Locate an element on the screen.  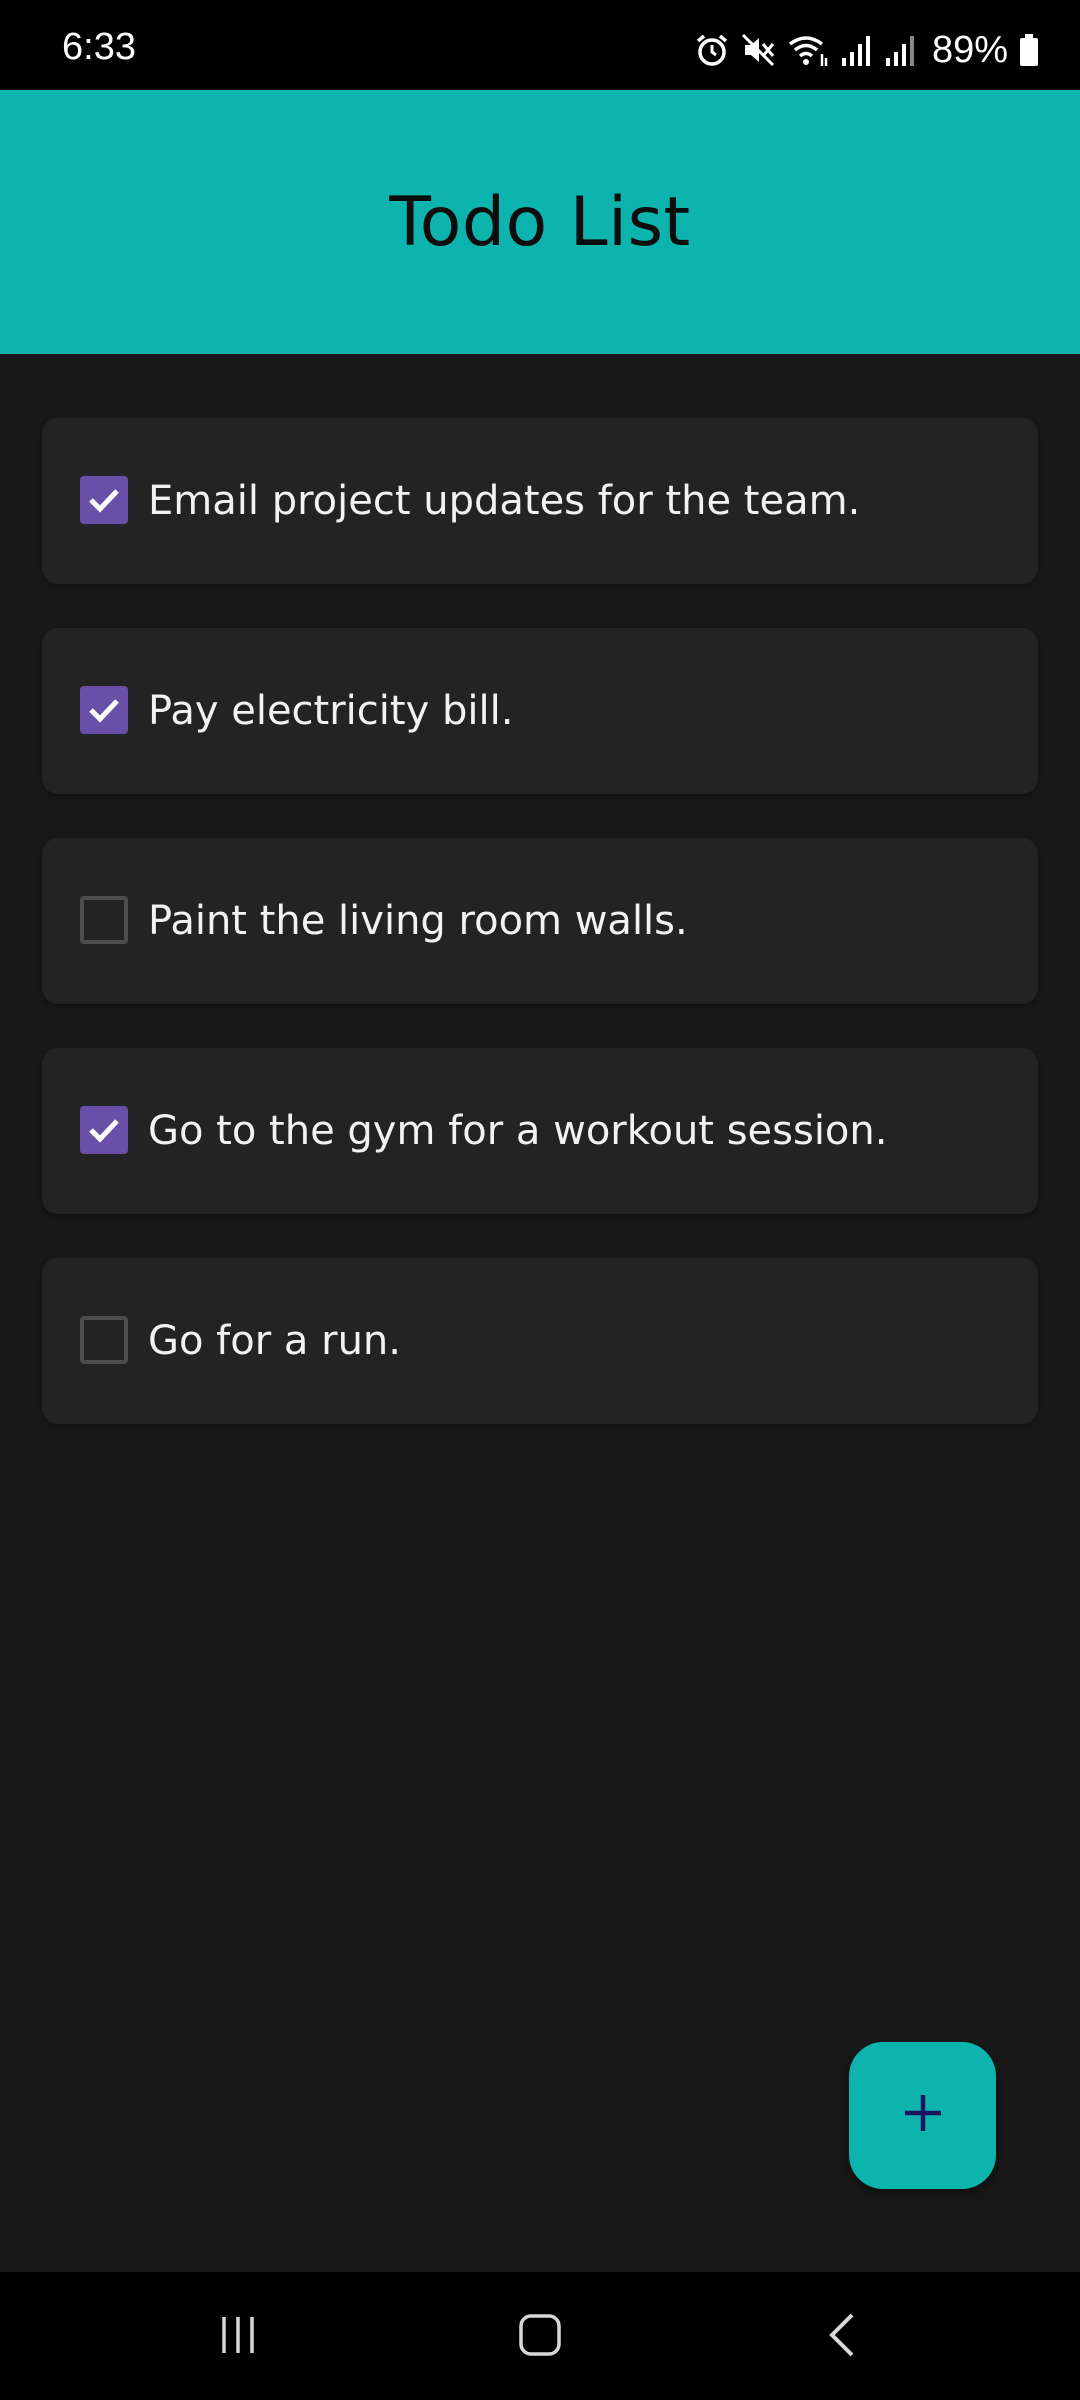
status-icons: 89% is located at coordinates (867, 50).